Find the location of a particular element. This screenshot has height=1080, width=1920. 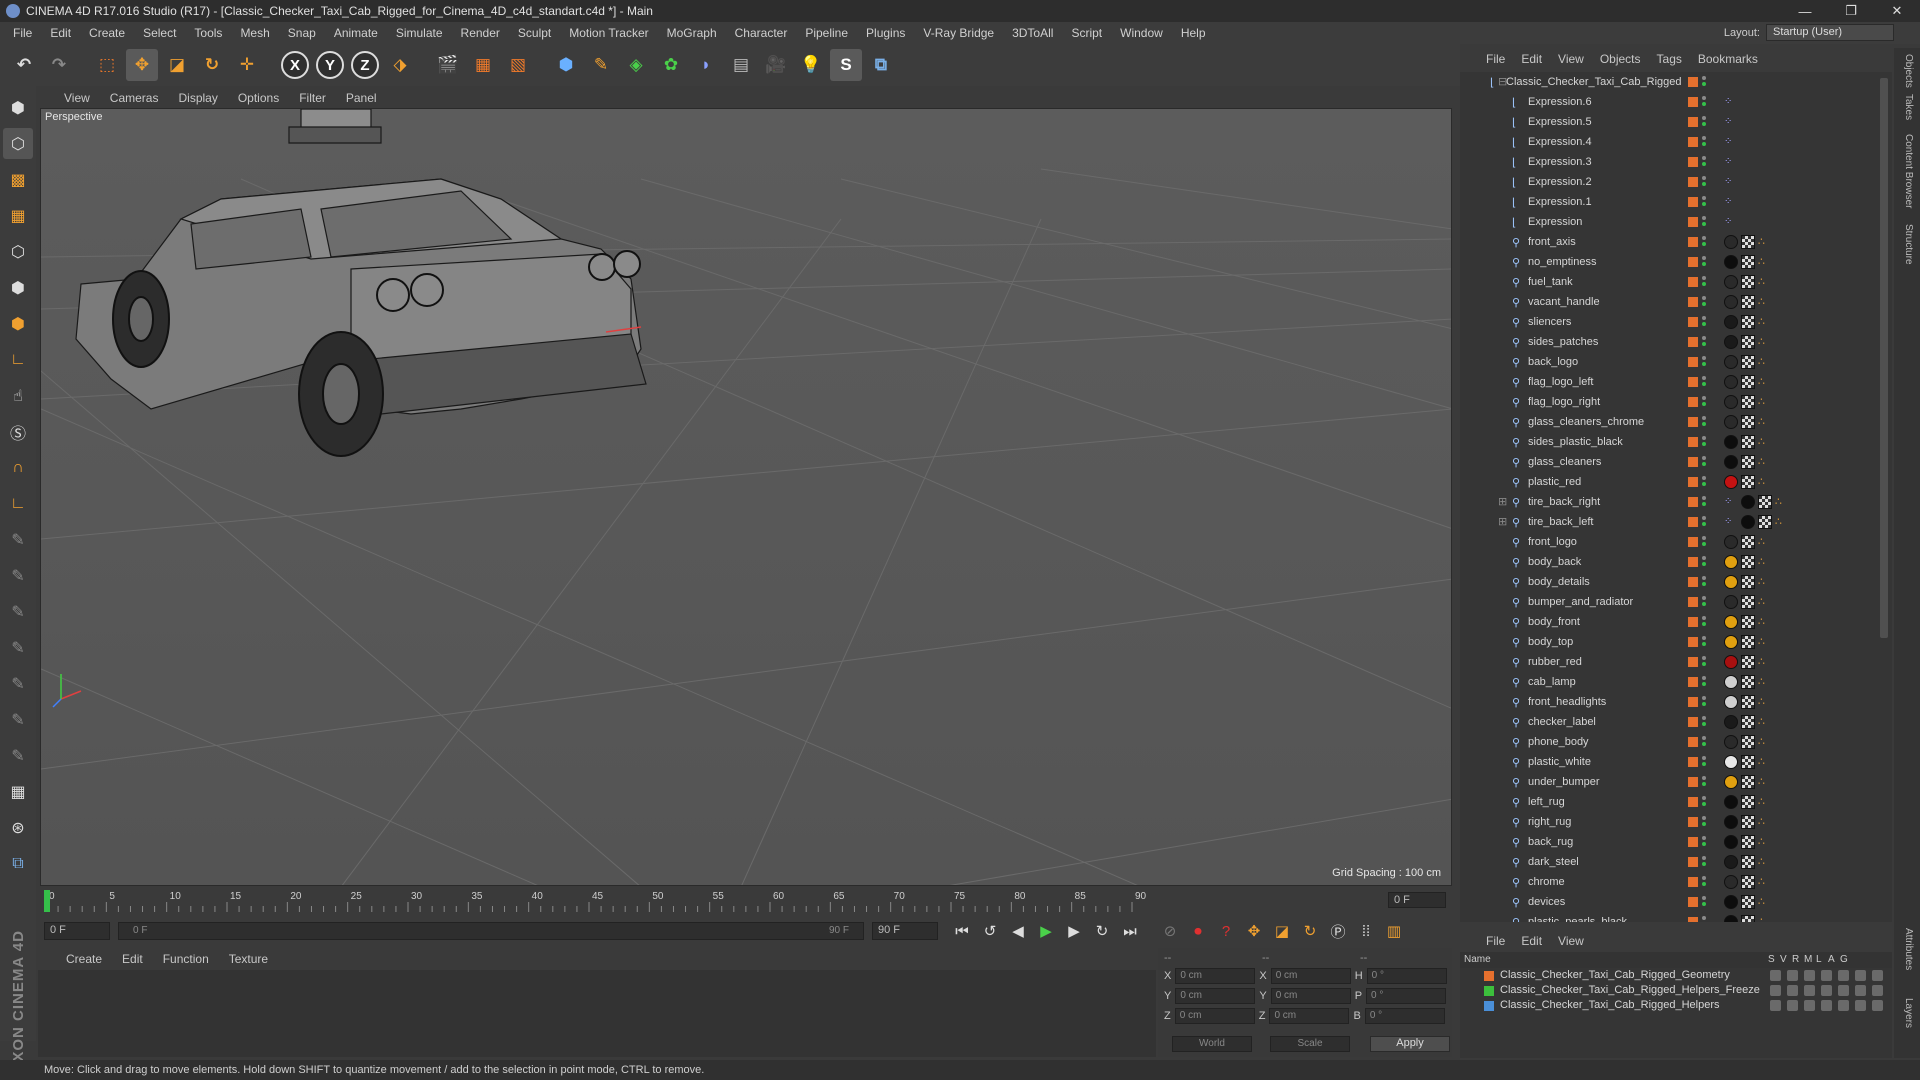

object-row: ⚲ no_emptiness ∴ is located at coordinates (1676, 262).